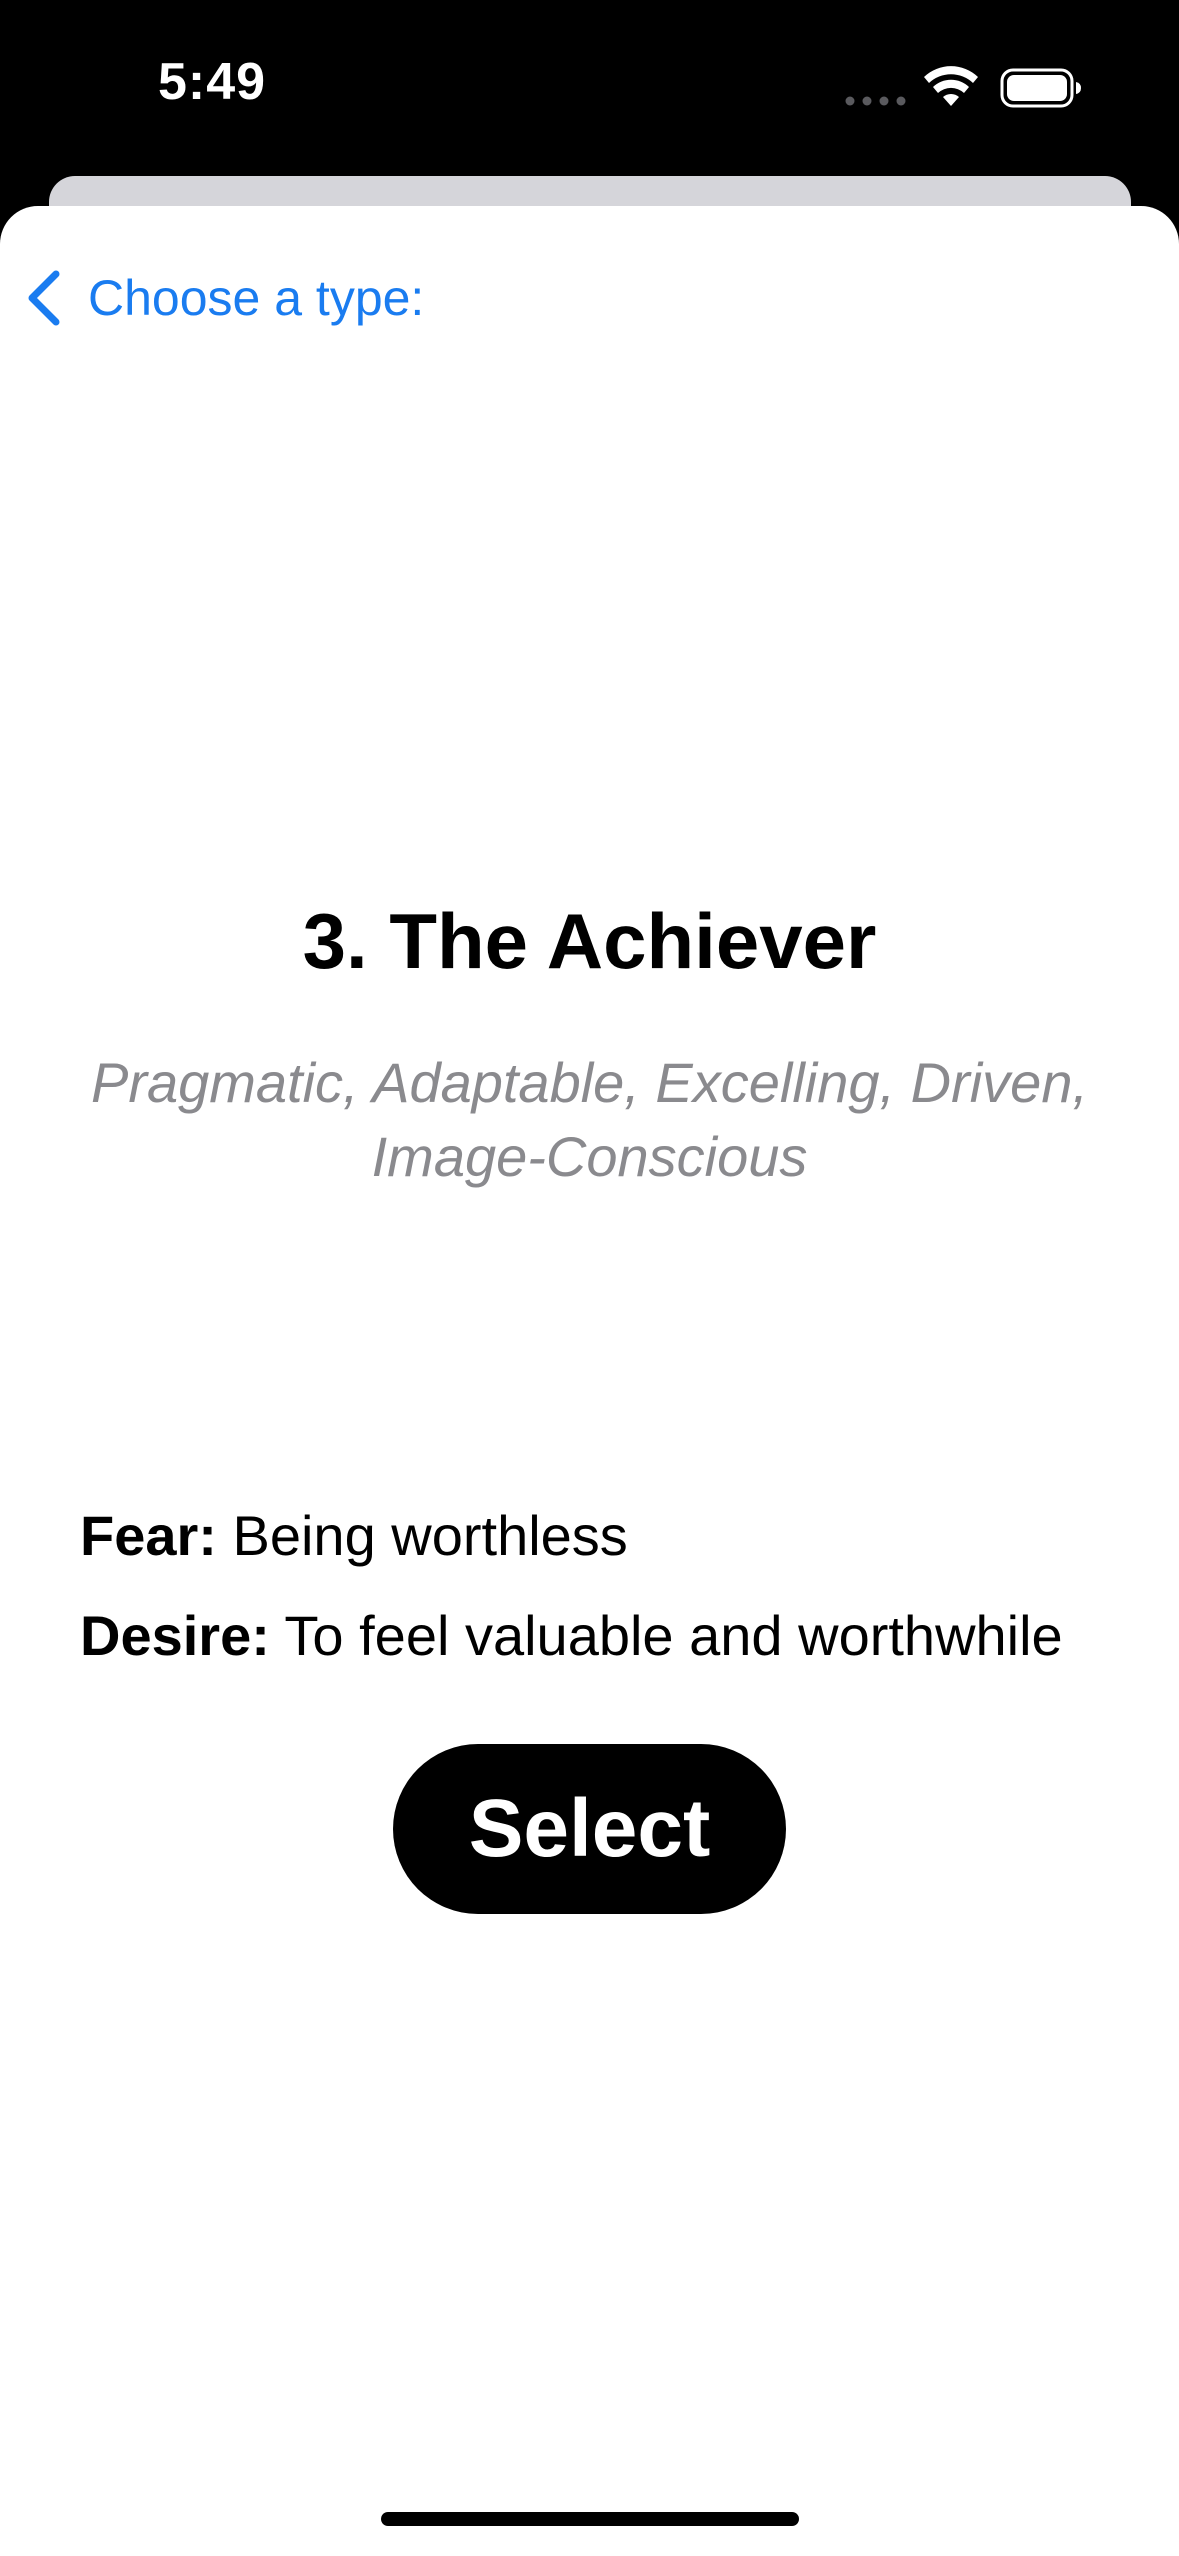  I want to click on desire-row: Desire: To feel valuable and worthwhile, so click(610, 1636).